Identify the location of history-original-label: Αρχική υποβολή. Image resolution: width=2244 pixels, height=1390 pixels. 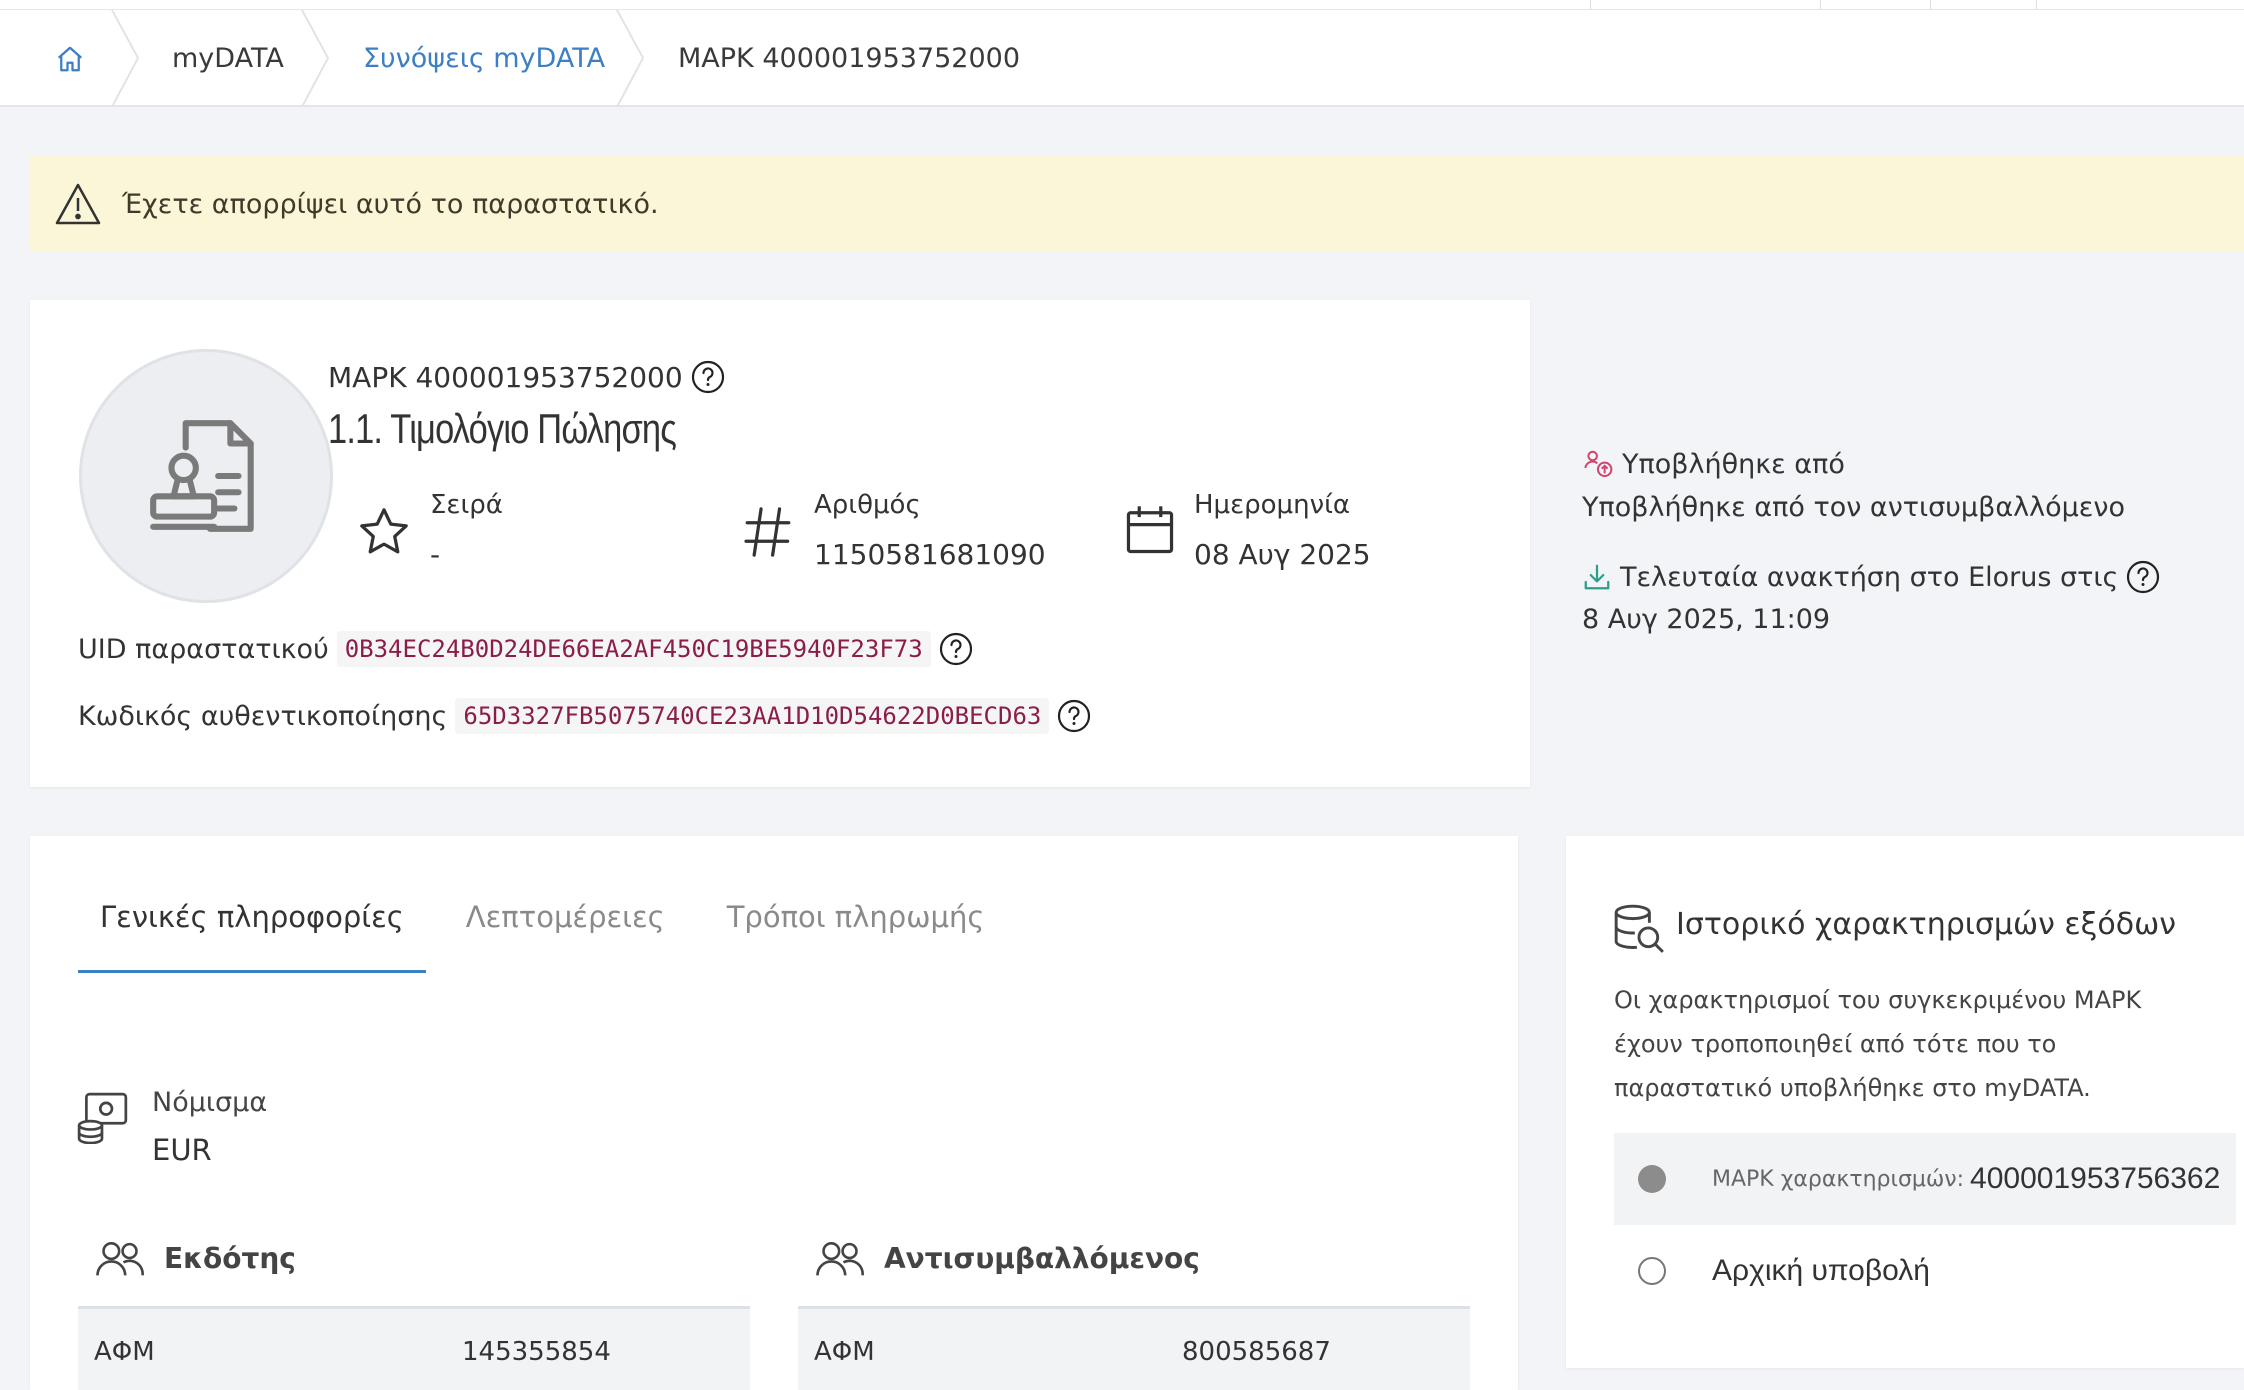
(1821, 1270).